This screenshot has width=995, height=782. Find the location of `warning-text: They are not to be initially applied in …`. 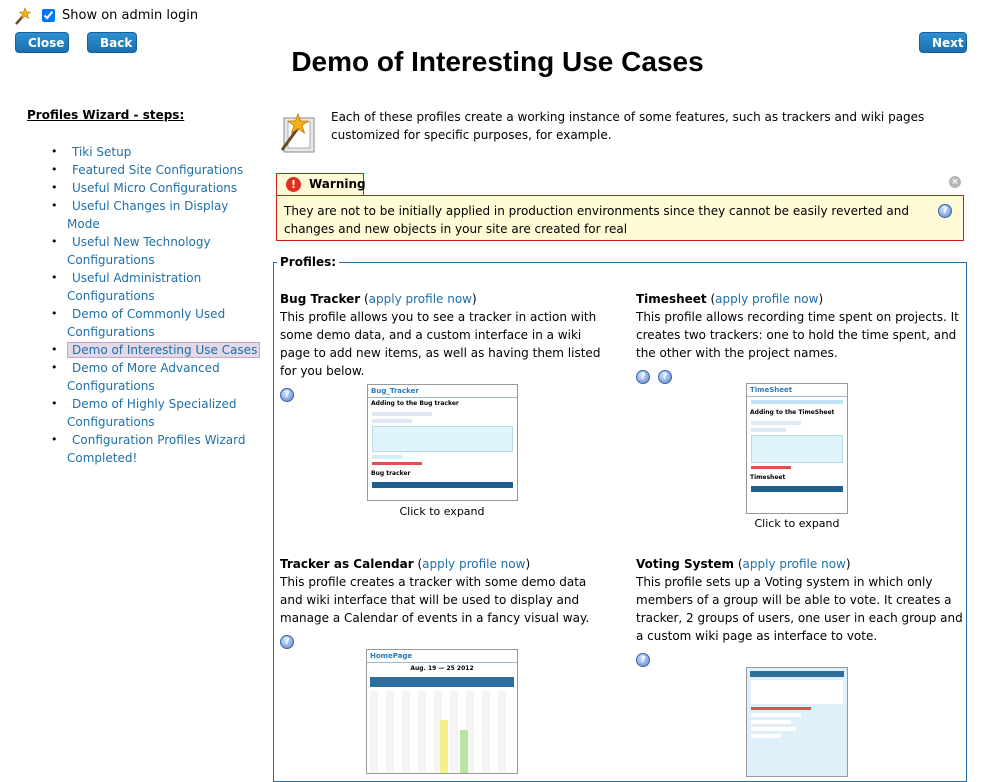

warning-text: They are not to be initially applied in … is located at coordinates (596, 220).